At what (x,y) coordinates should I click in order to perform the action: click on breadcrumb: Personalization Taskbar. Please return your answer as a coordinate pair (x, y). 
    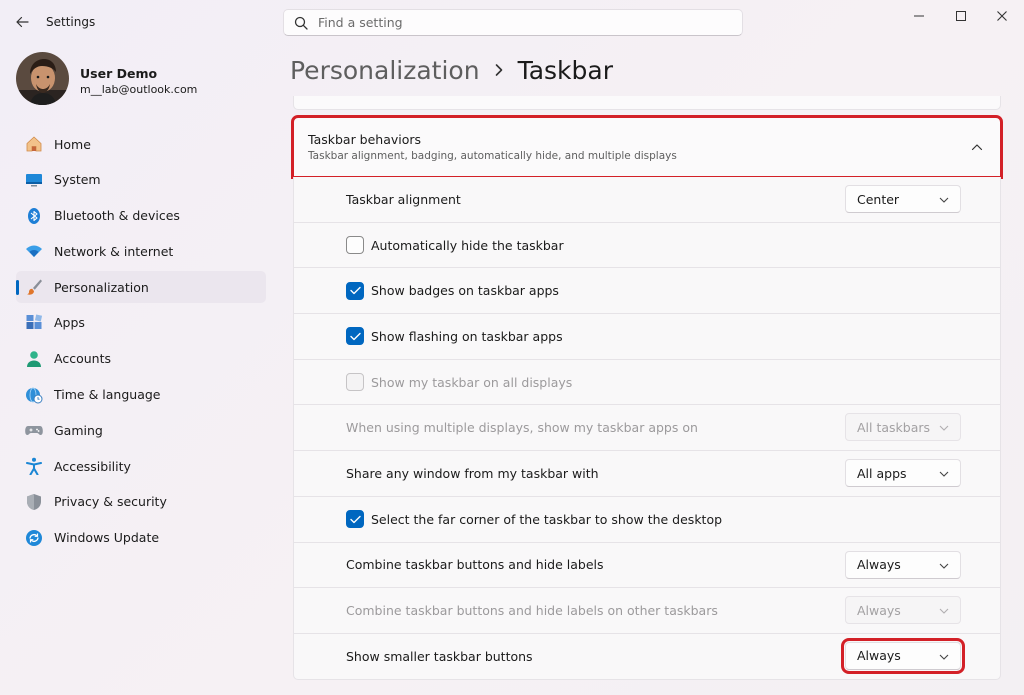
    Looking at the image, I should click on (451, 70).